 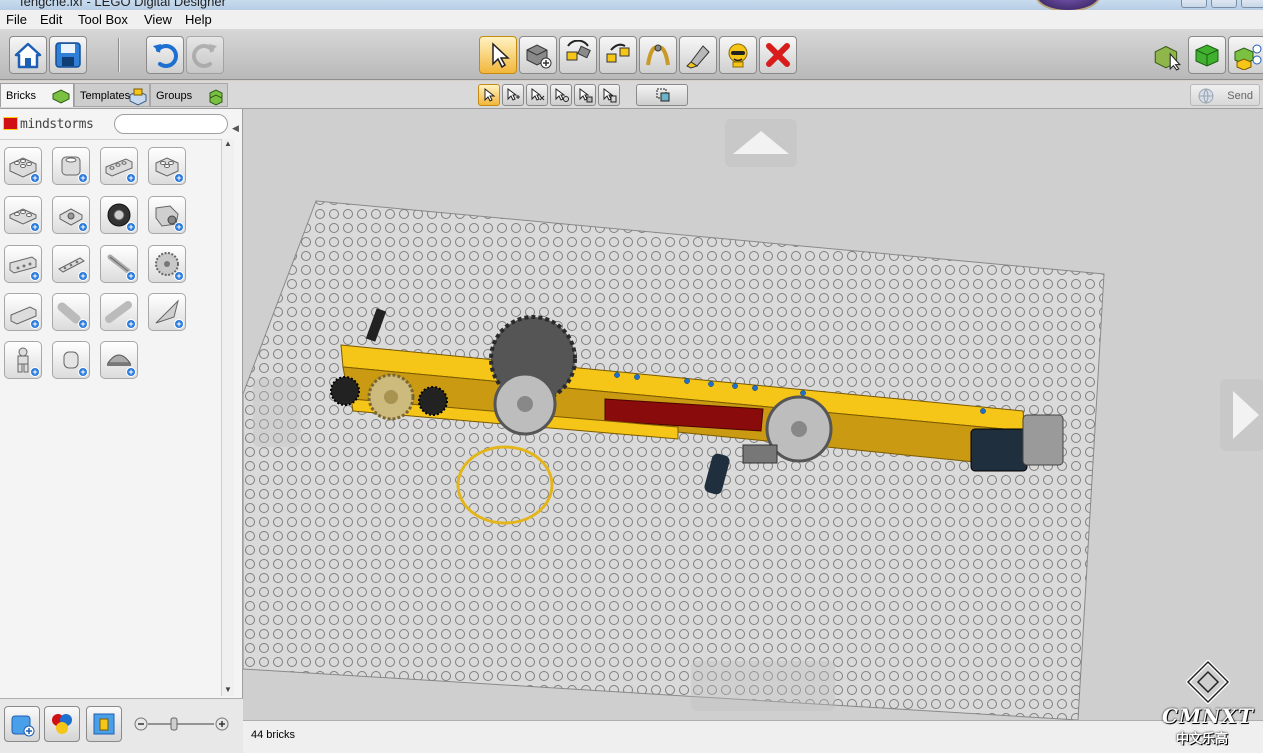 What do you see at coordinates (105, 96) in the screenshot?
I see `tab-templates-label: Templates` at bounding box center [105, 96].